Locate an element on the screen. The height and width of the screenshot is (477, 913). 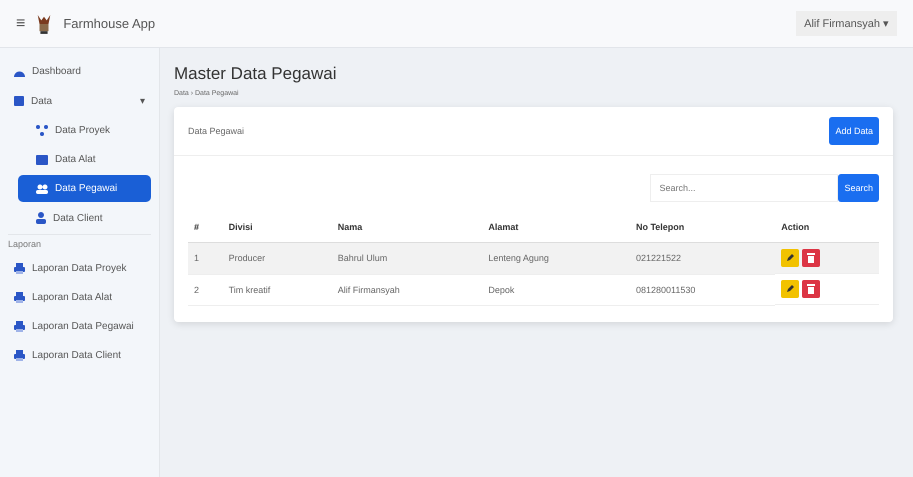
box-icon is located at coordinates (42, 159).